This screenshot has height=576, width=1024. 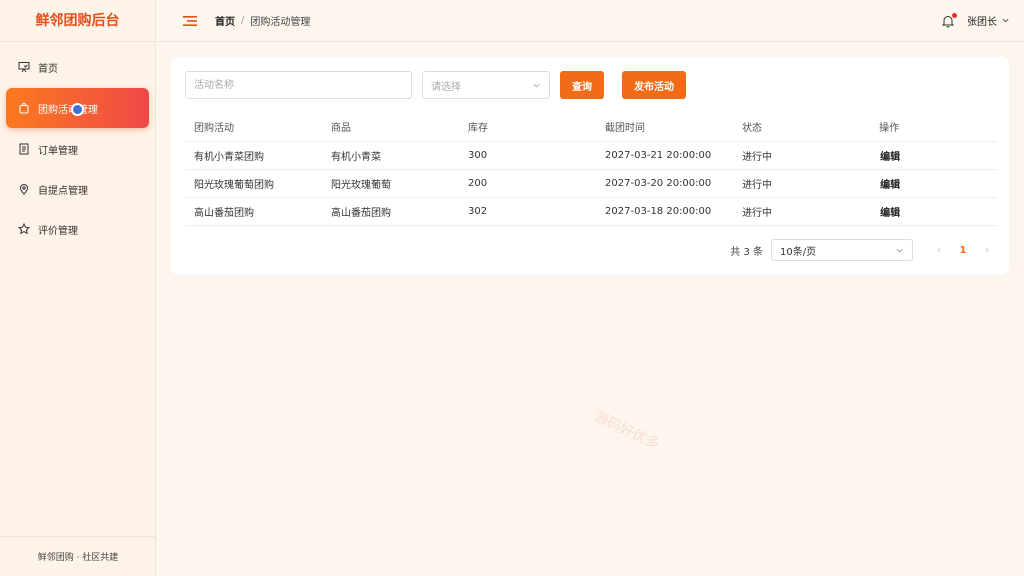 I want to click on column-header: 操作, so click(x=933, y=127).